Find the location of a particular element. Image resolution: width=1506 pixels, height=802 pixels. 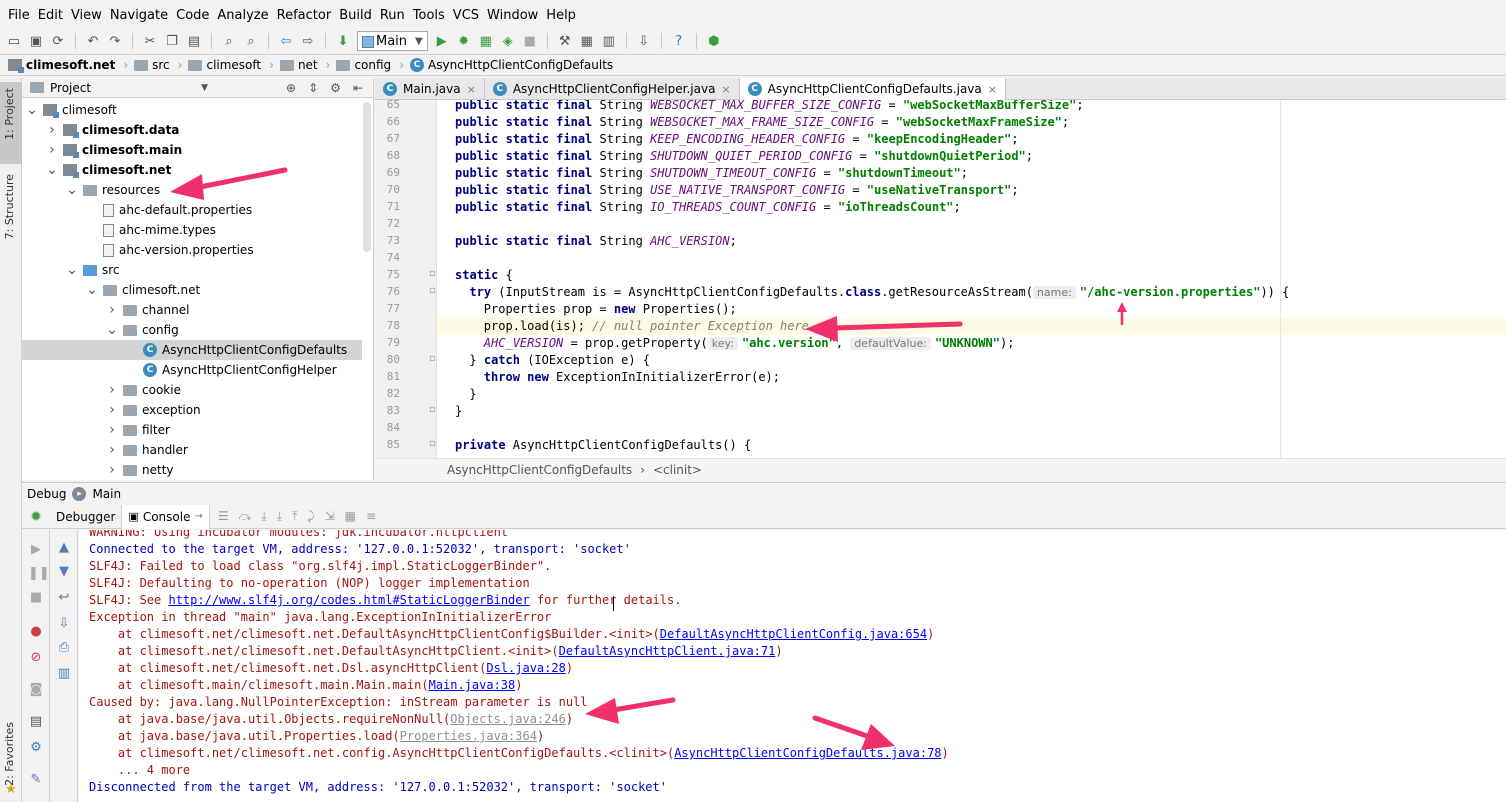

mute-breakpoints-icon: ⊘ is located at coordinates (36, 658).